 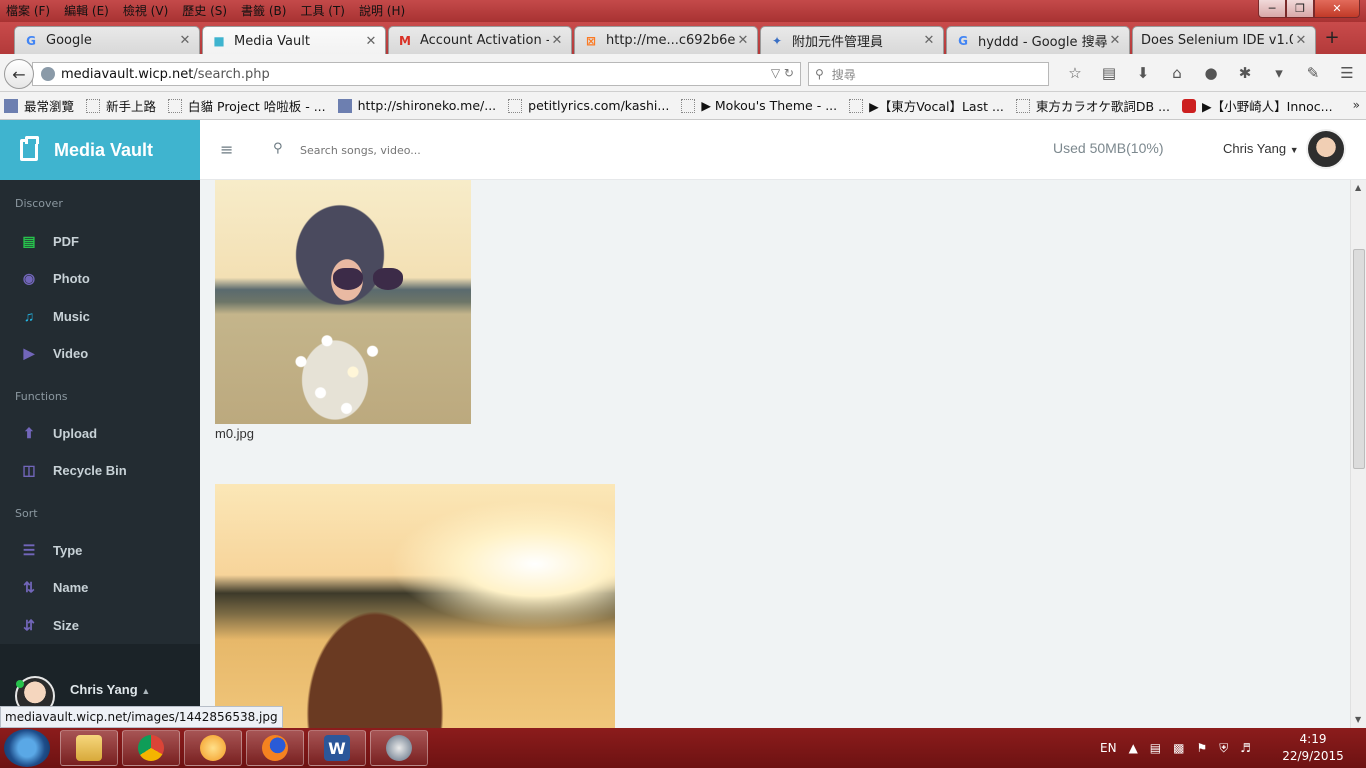 What do you see at coordinates (1245, 73) in the screenshot?
I see `extension-icon: ✱` at bounding box center [1245, 73].